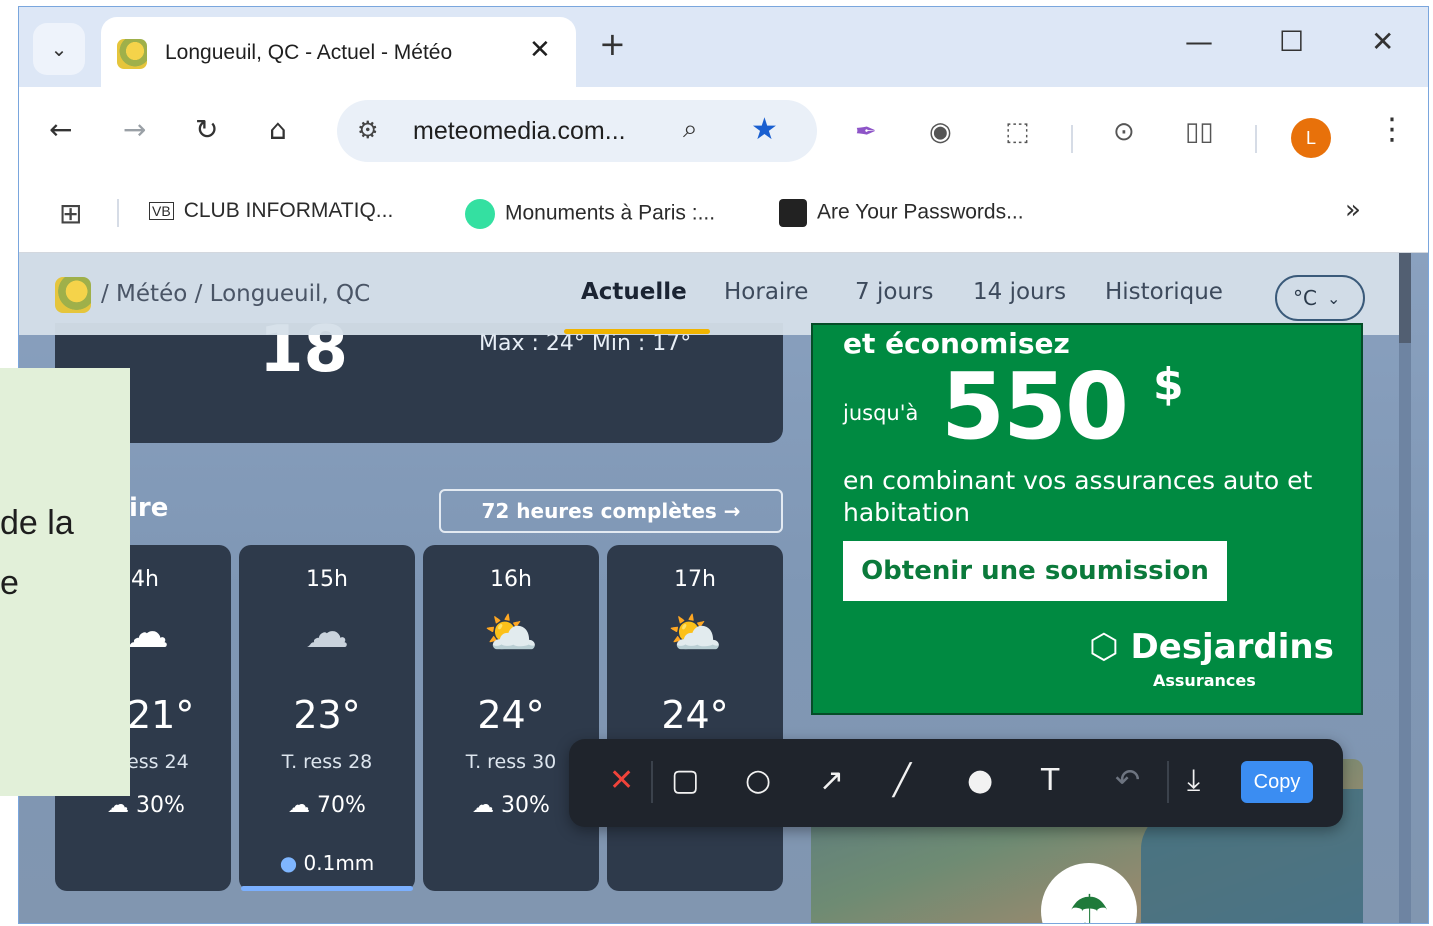 The image size is (1433, 926). What do you see at coordinates (37, 523) in the screenshot?
I see `note-line-1: de la` at bounding box center [37, 523].